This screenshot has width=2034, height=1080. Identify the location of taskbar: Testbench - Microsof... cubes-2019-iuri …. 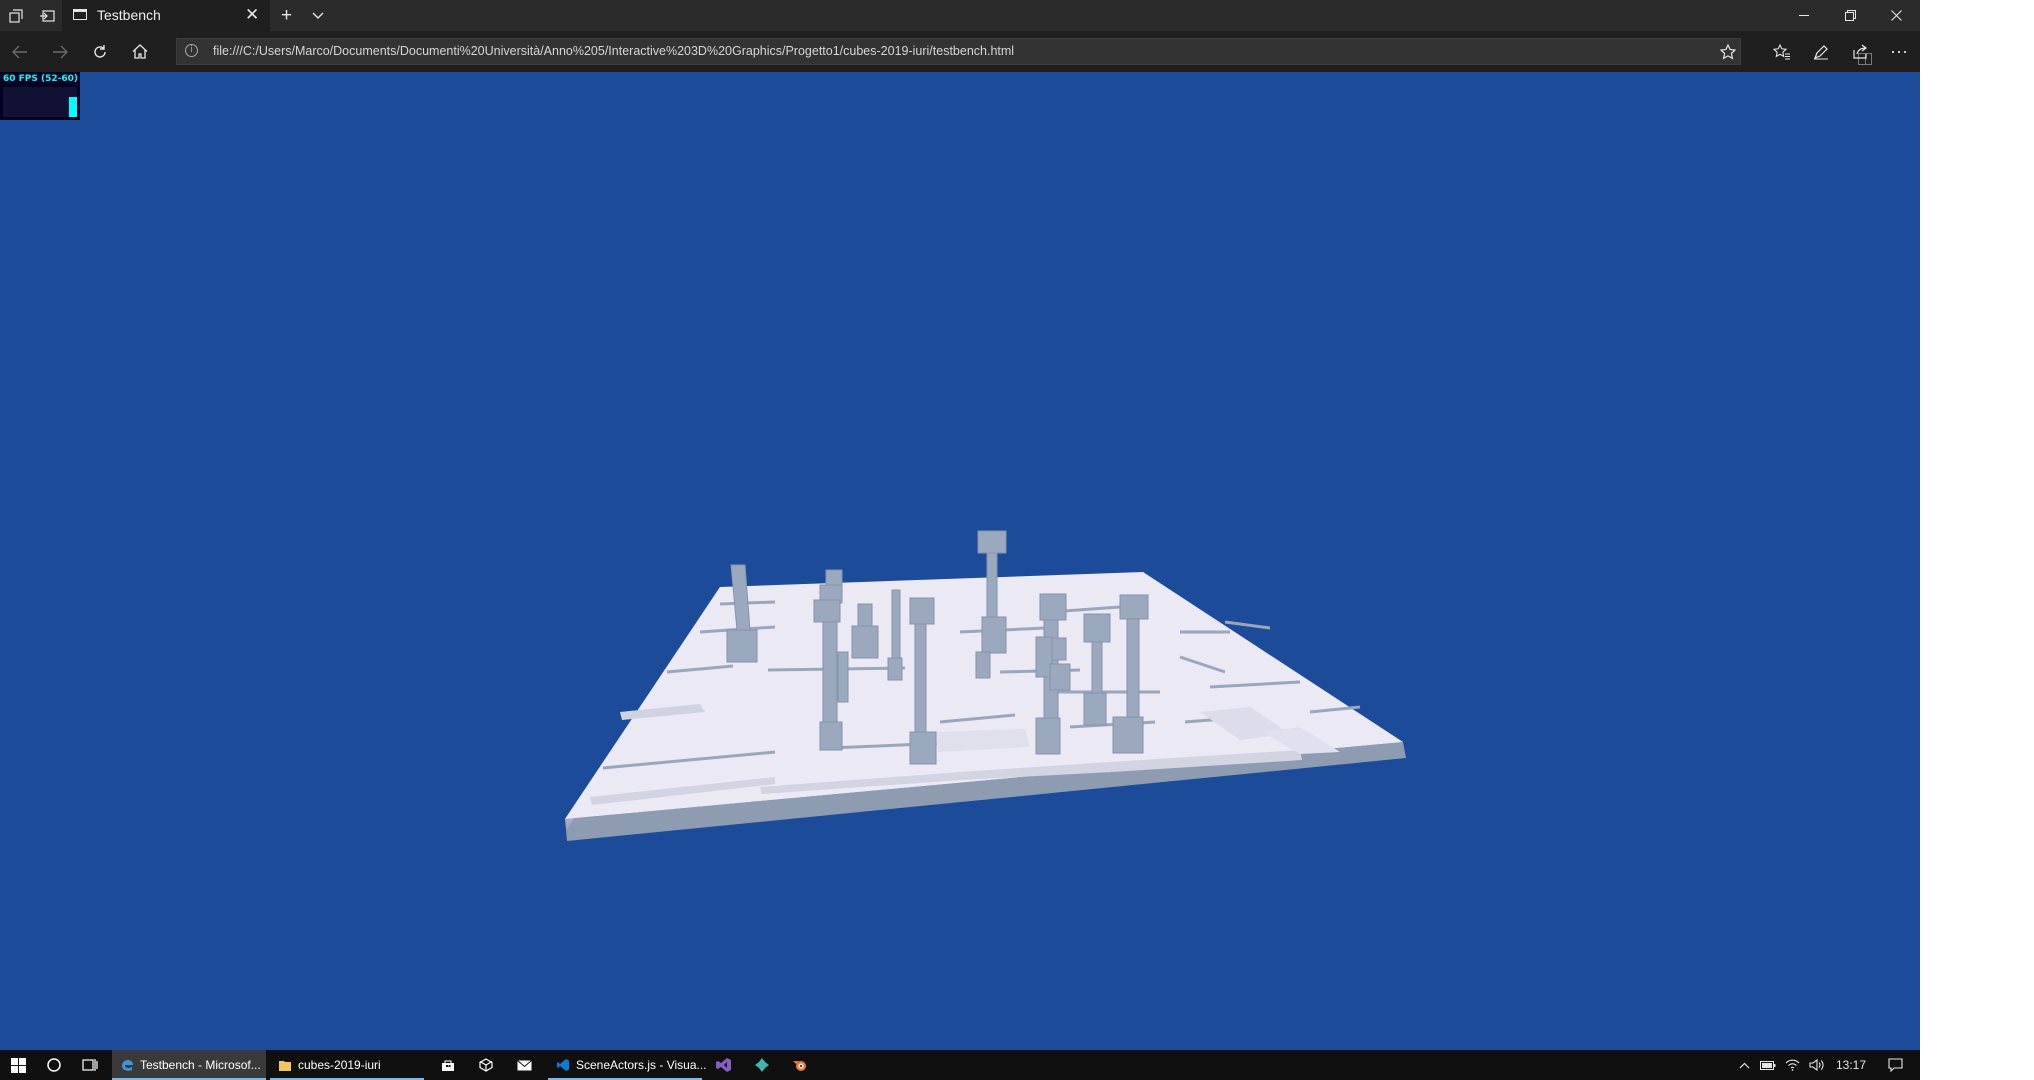
(960, 1065).